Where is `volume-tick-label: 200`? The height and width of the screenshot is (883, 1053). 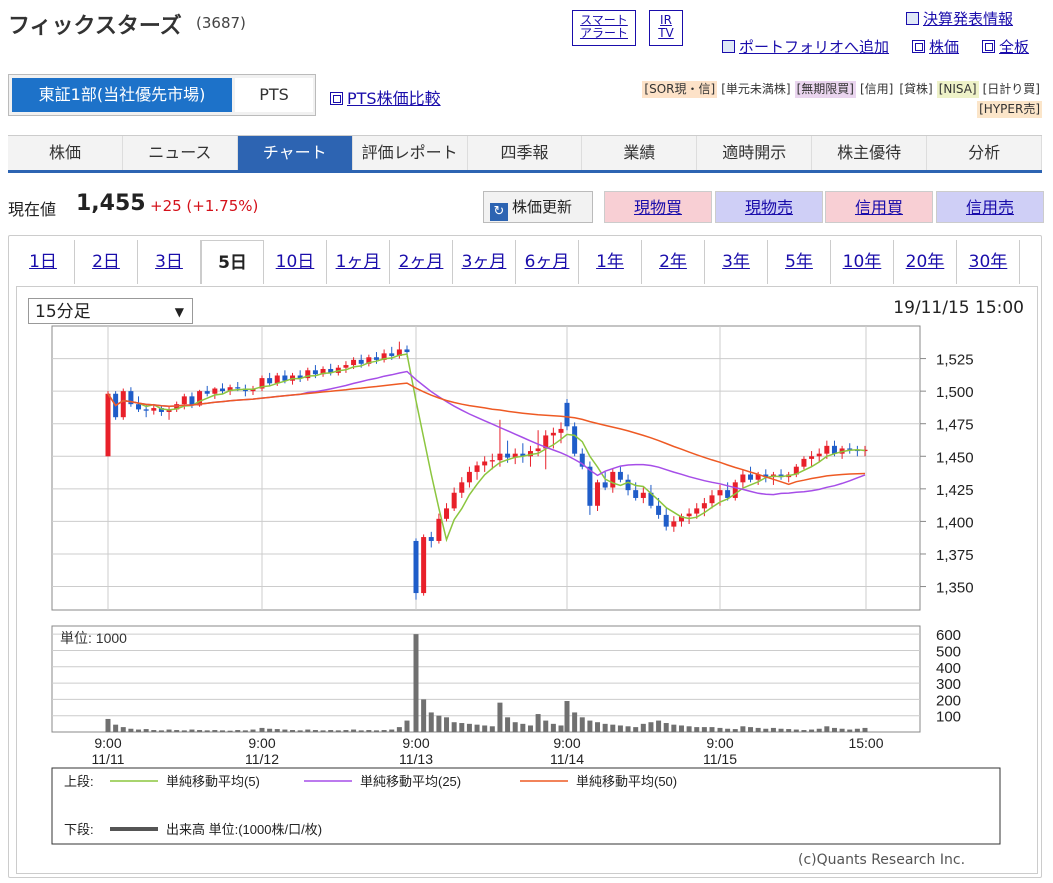 volume-tick-label: 200 is located at coordinates (948, 700).